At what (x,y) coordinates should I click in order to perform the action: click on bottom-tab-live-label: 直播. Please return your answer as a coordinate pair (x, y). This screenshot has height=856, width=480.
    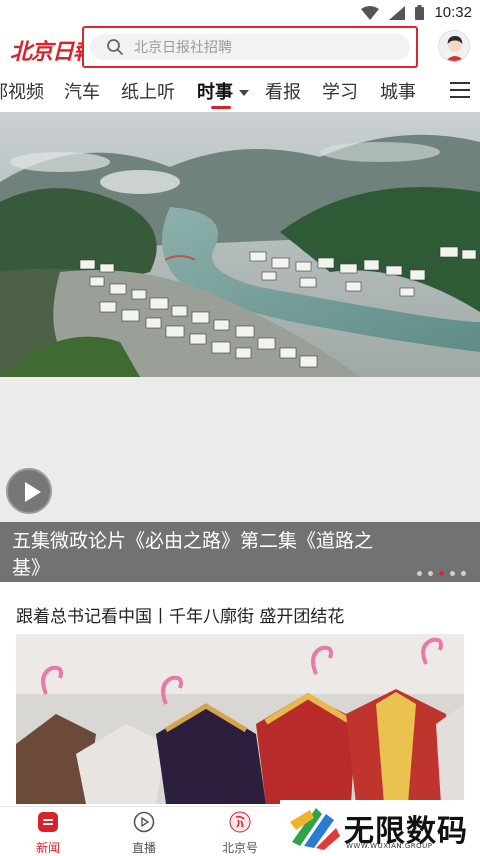
    Looking at the image, I should click on (143, 848).